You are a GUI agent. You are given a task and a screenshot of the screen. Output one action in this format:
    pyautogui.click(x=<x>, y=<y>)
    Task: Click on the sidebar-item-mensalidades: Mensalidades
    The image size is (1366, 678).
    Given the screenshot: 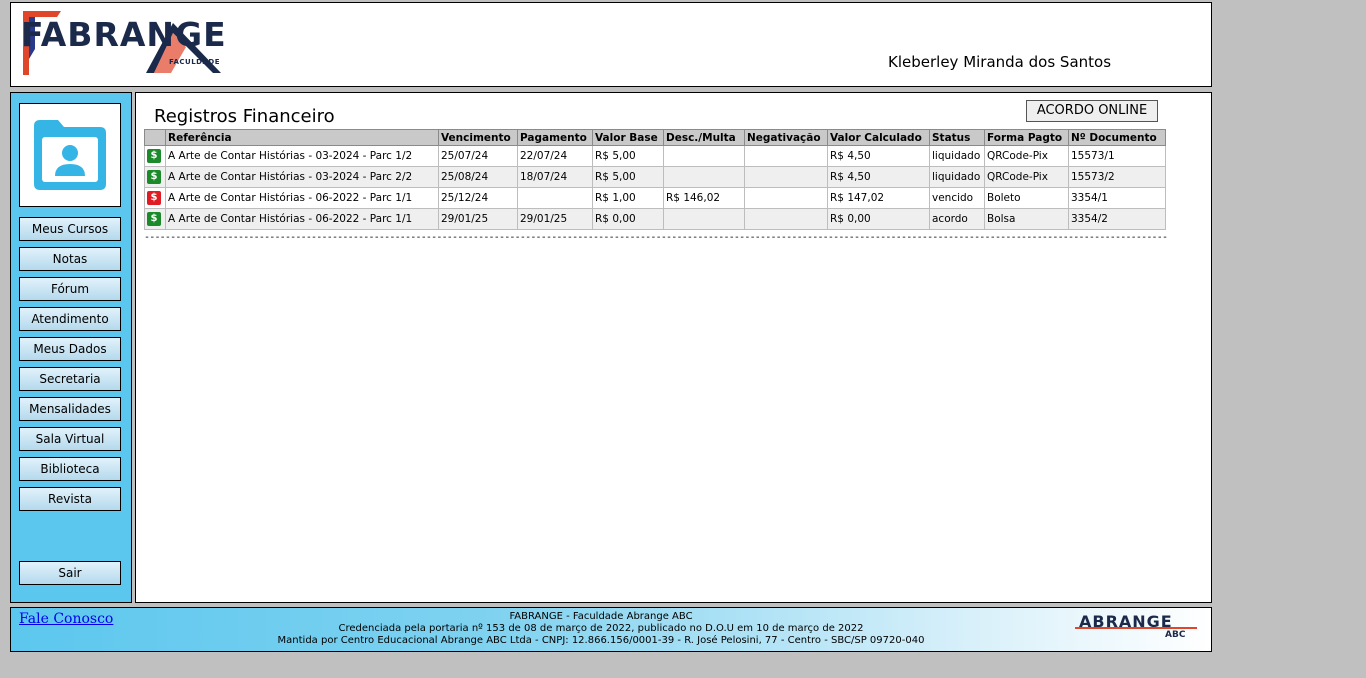 What is the action you would take?
    pyautogui.click(x=70, y=409)
    